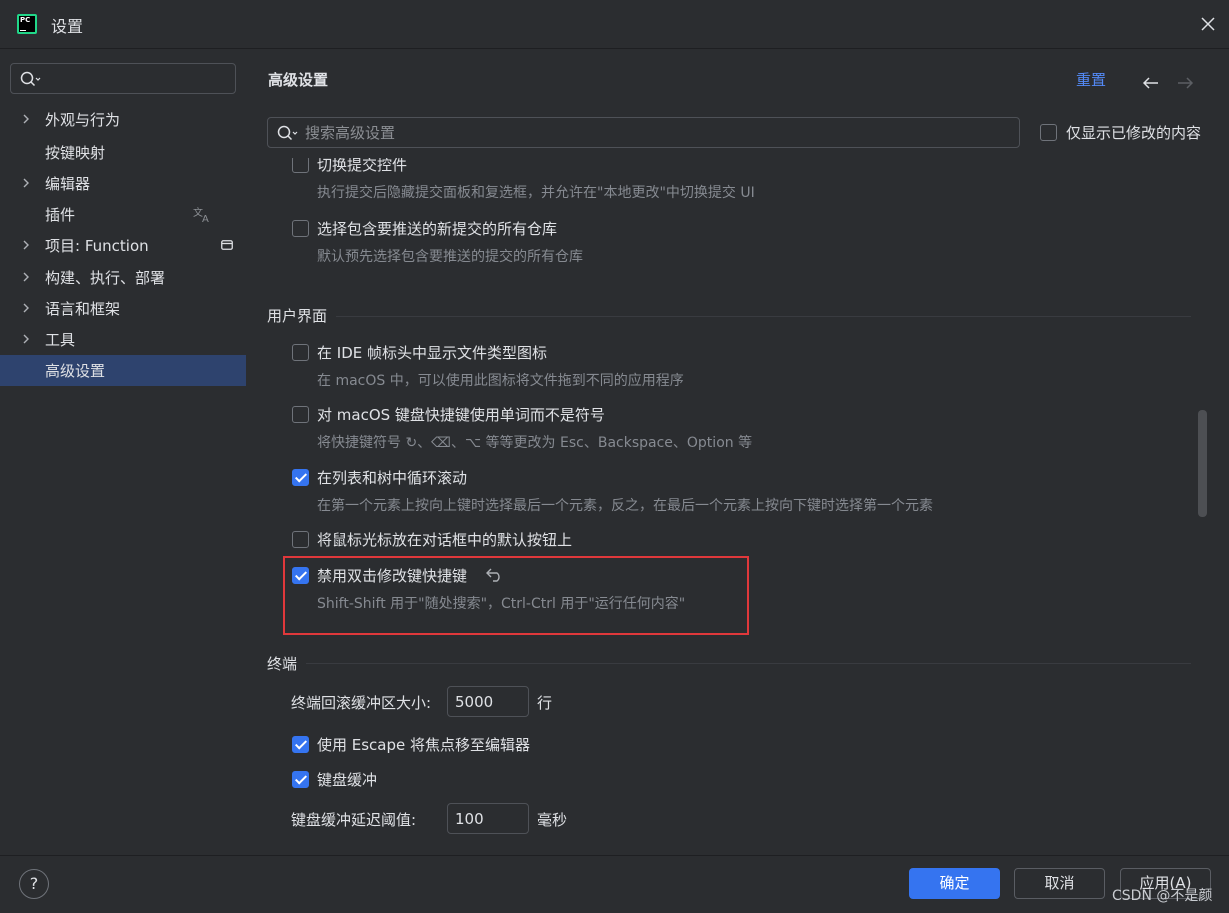 The width and height of the screenshot is (1229, 913). Describe the element at coordinates (488, 818) in the screenshot. I see `latency-input` at that location.